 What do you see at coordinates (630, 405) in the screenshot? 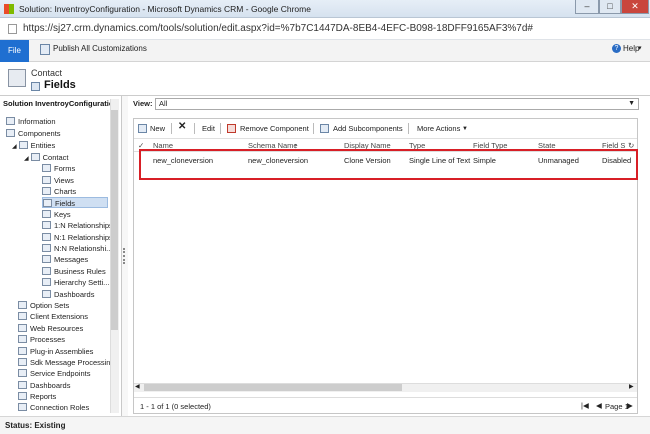
I see `next-page-icon: ▶` at bounding box center [630, 405].